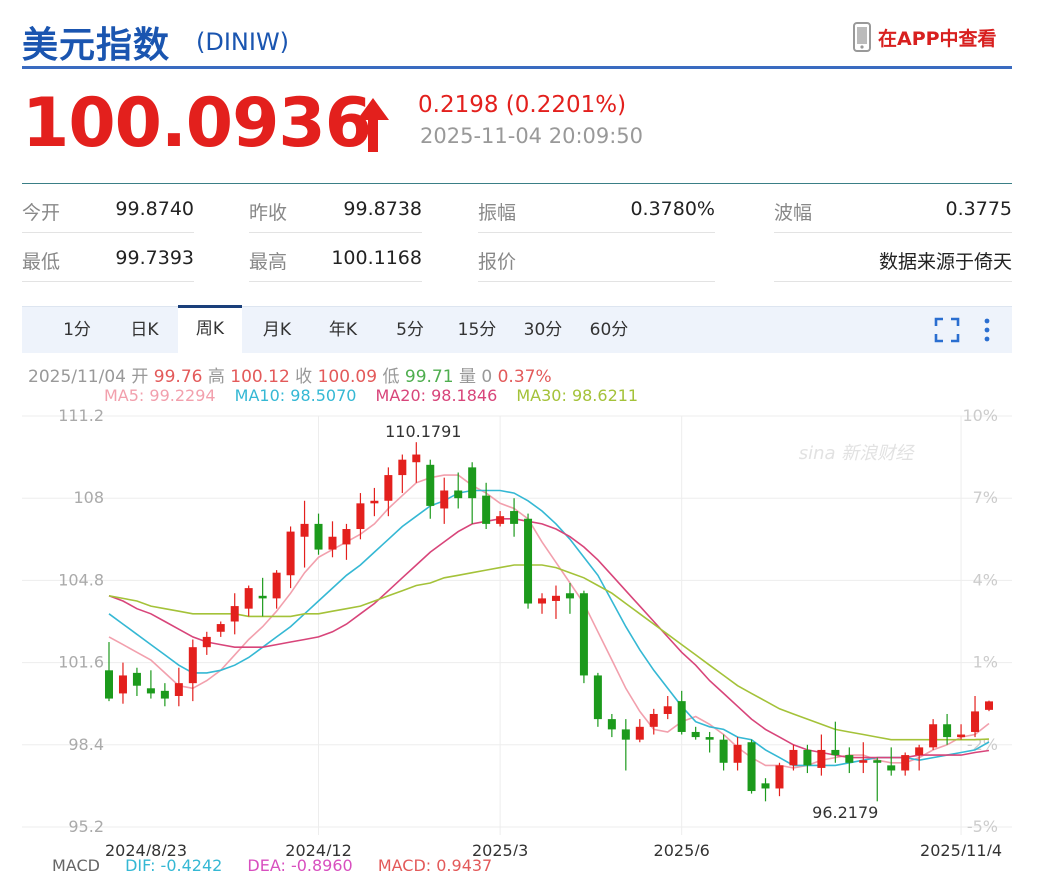 The height and width of the screenshot is (875, 1049). I want to click on y-tick-label: 111.2, so click(81, 415).